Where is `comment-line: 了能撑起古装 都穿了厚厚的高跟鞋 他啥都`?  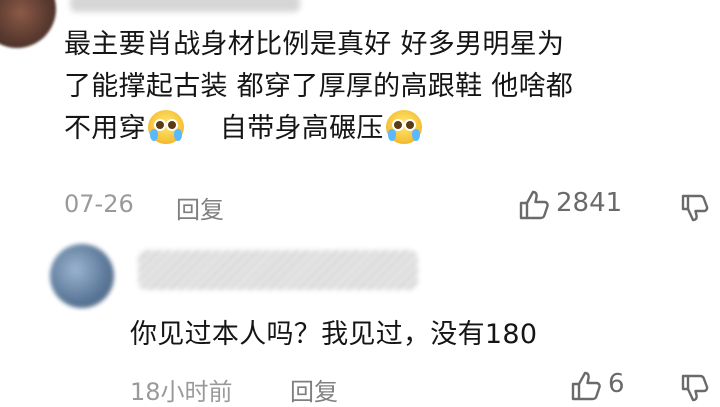 comment-line: 了能撑起古装 都穿了厚厚的高跟鞋 他啥都 is located at coordinates (319, 86).